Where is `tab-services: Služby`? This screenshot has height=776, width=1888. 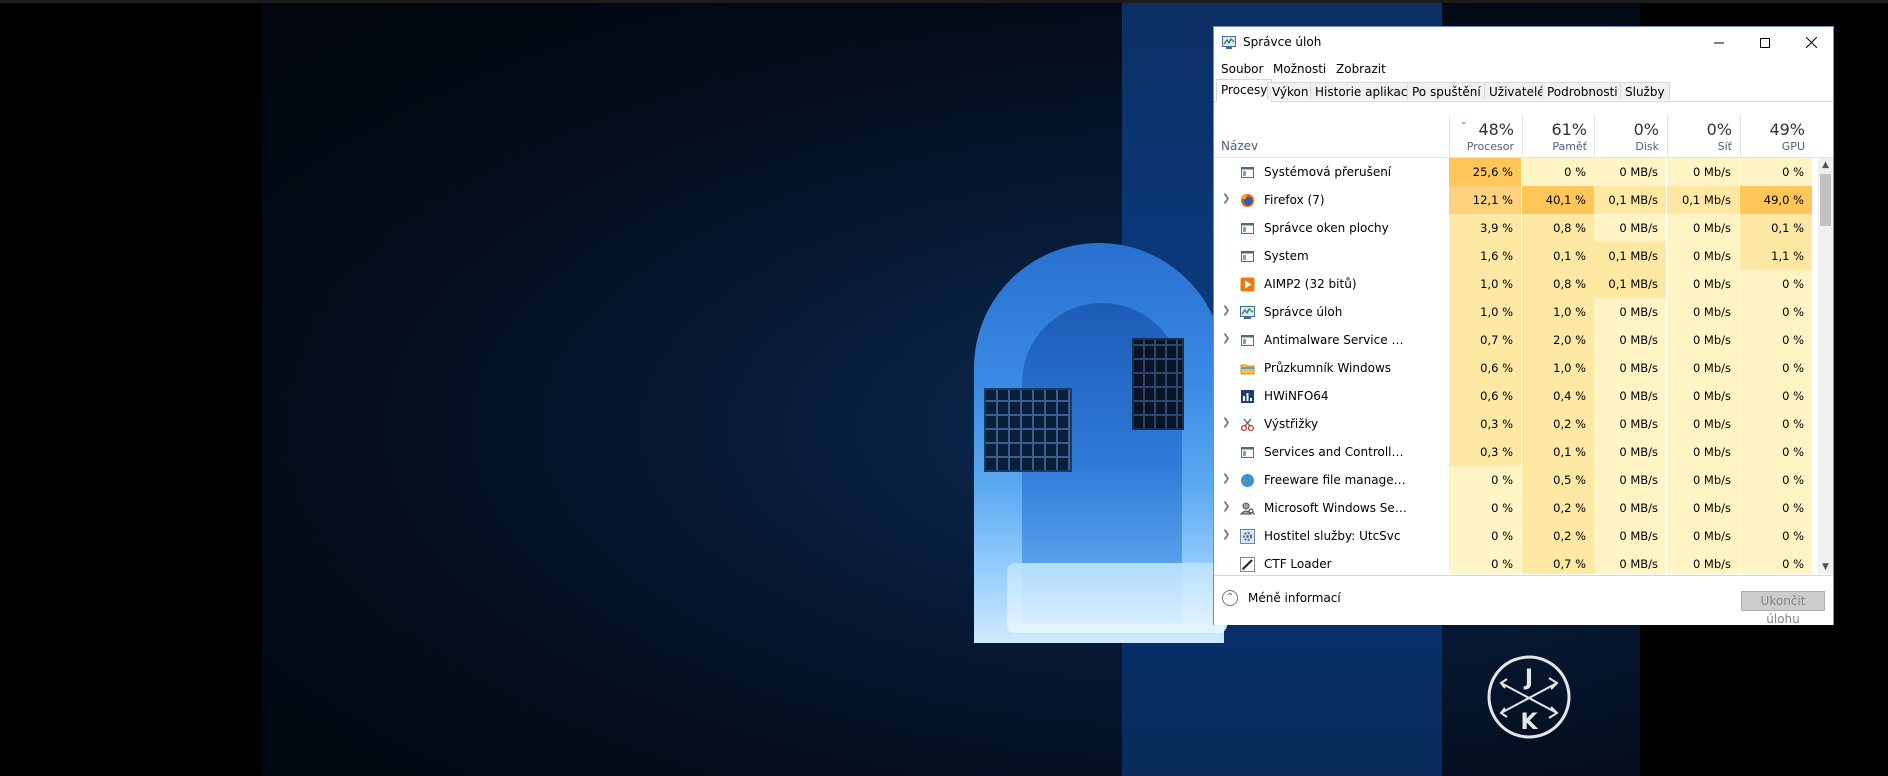 tab-services: Služby is located at coordinates (1645, 91).